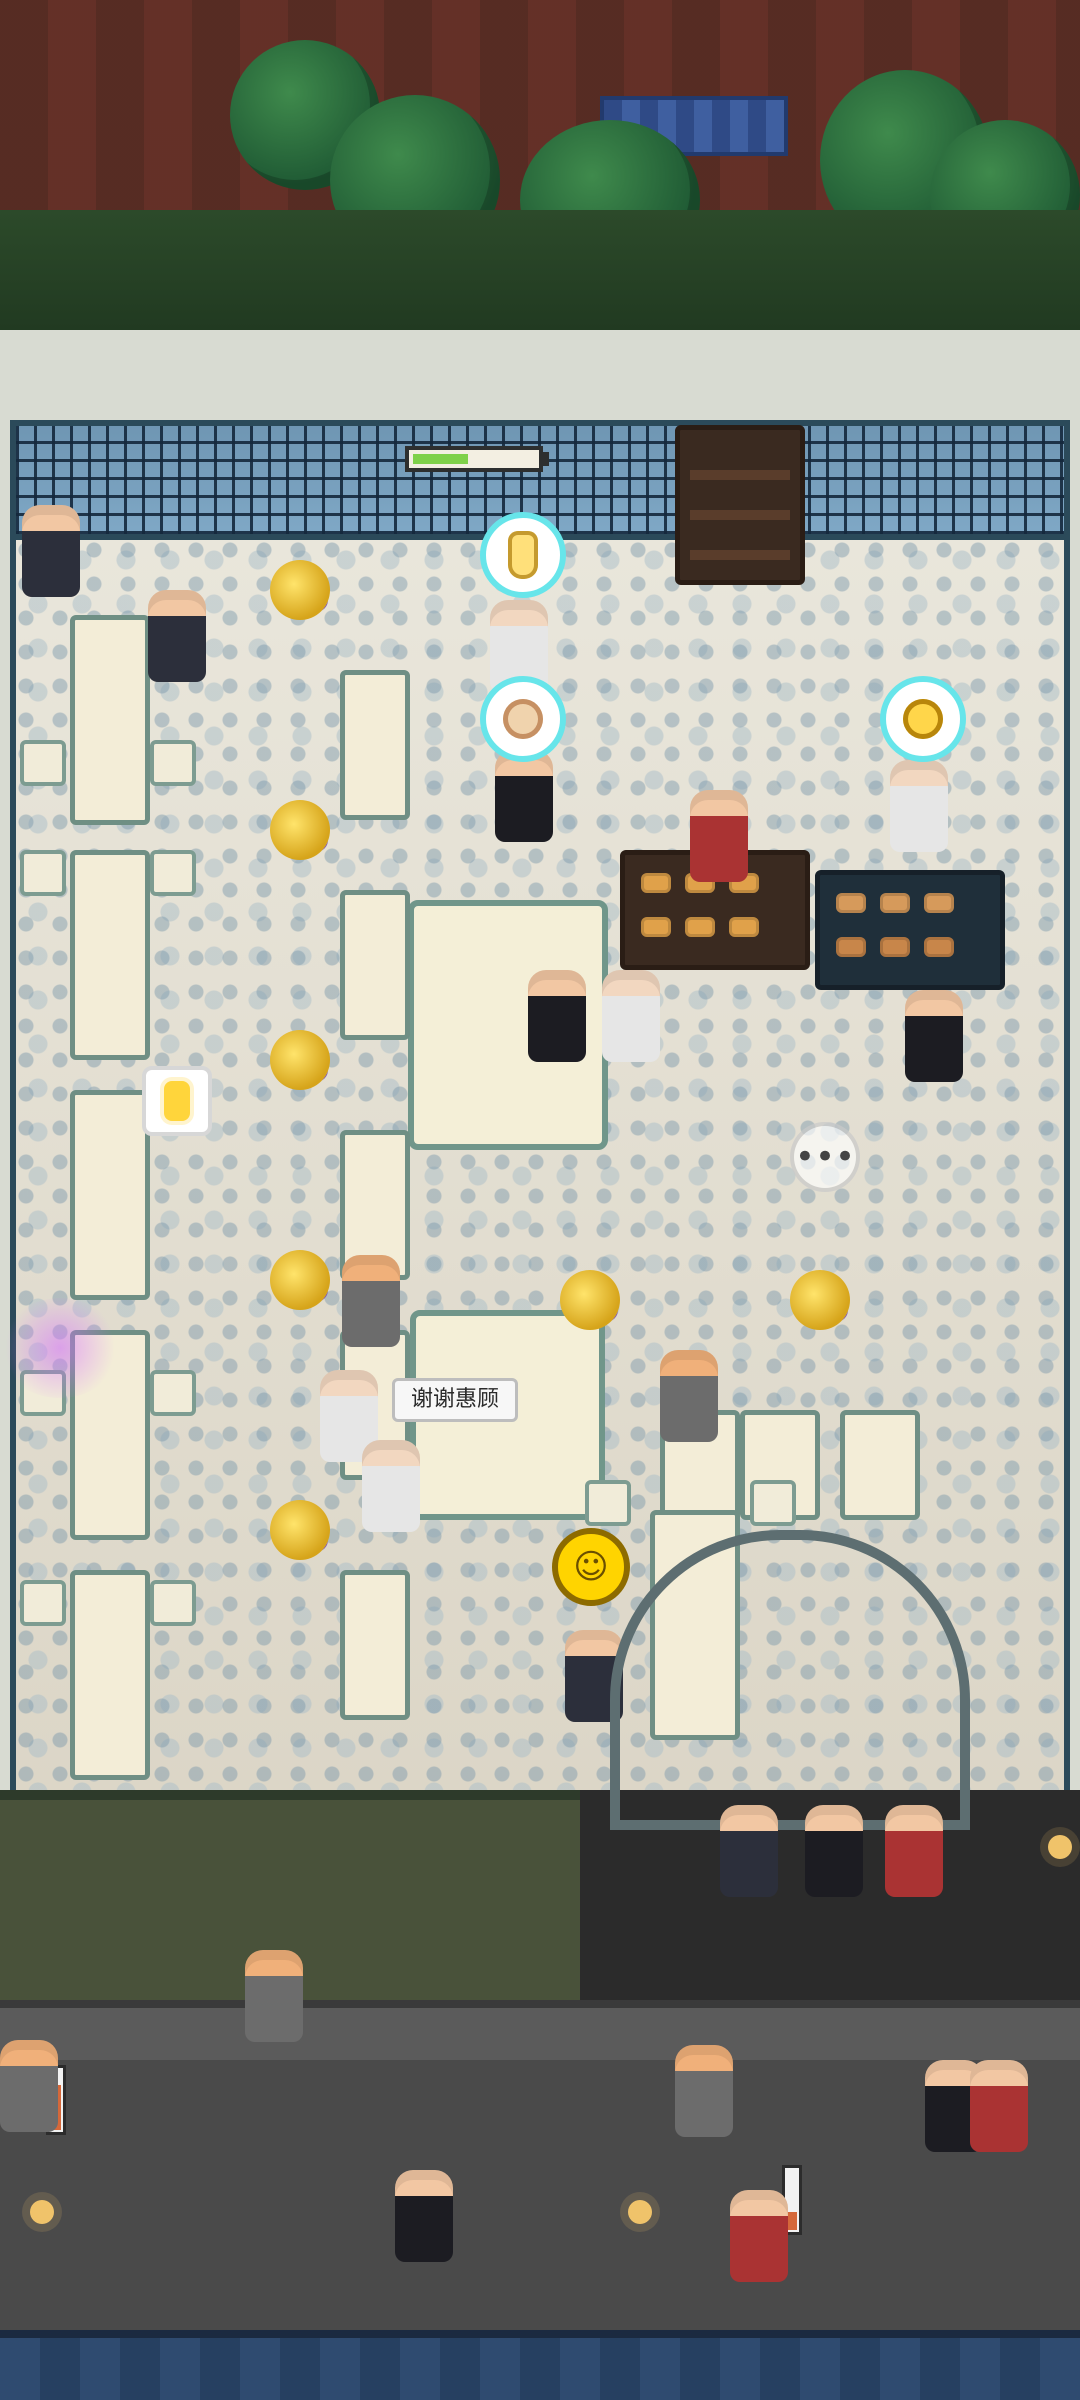 This screenshot has width=1080, height=2400. Describe the element at coordinates (540, 2200) in the screenshot. I see `road` at that location.